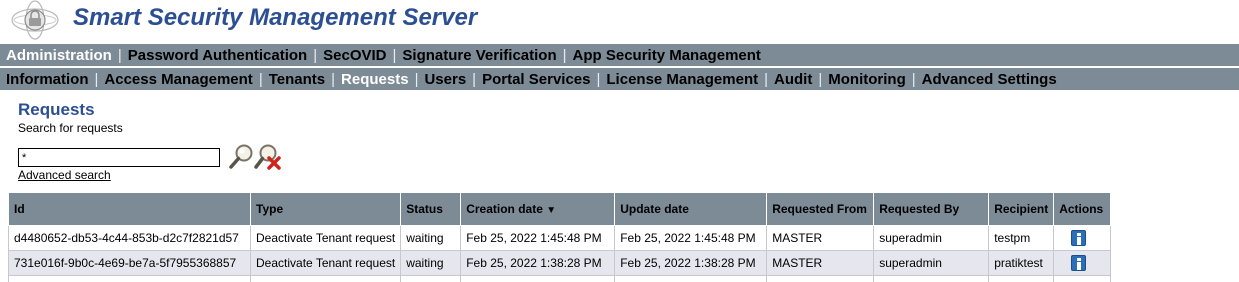 The image size is (1239, 282). Describe the element at coordinates (431, 209) in the screenshot. I see `column-header-status: Status` at that location.